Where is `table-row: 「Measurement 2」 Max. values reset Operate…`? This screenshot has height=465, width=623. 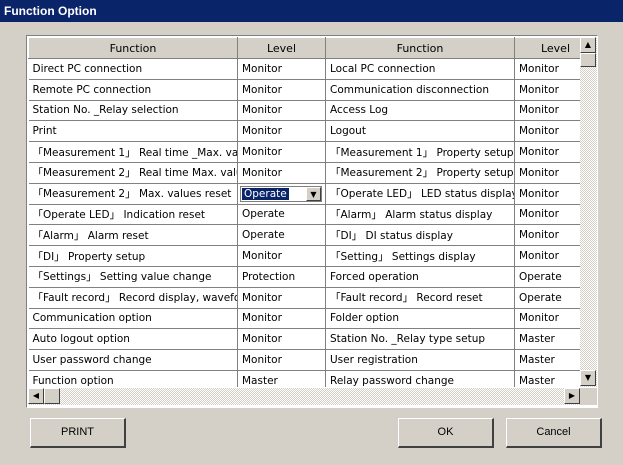
table-row: 「Measurement 2」 Max. values reset Operate… is located at coordinates (304, 194).